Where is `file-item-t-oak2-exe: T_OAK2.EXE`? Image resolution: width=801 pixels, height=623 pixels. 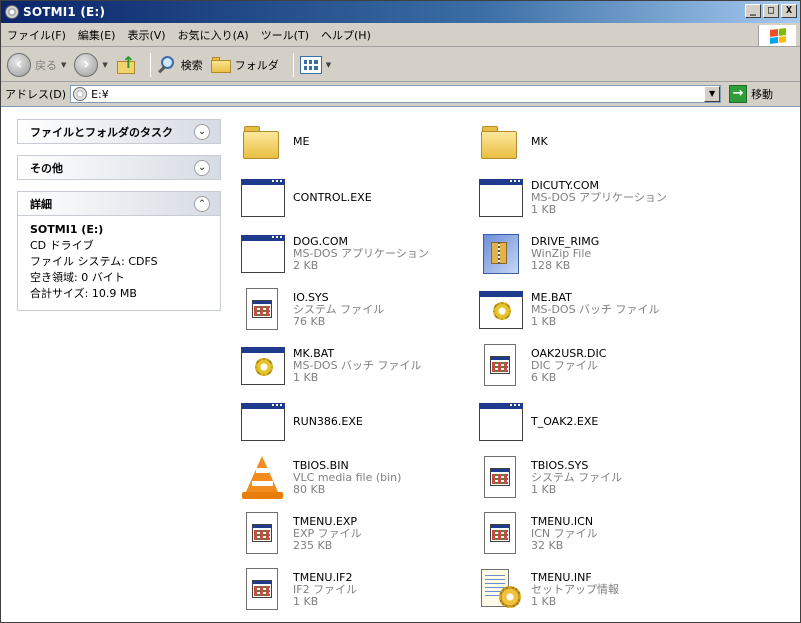
file-item-t-oak2-exe: T_OAK2.EXE is located at coordinates (597, 422).